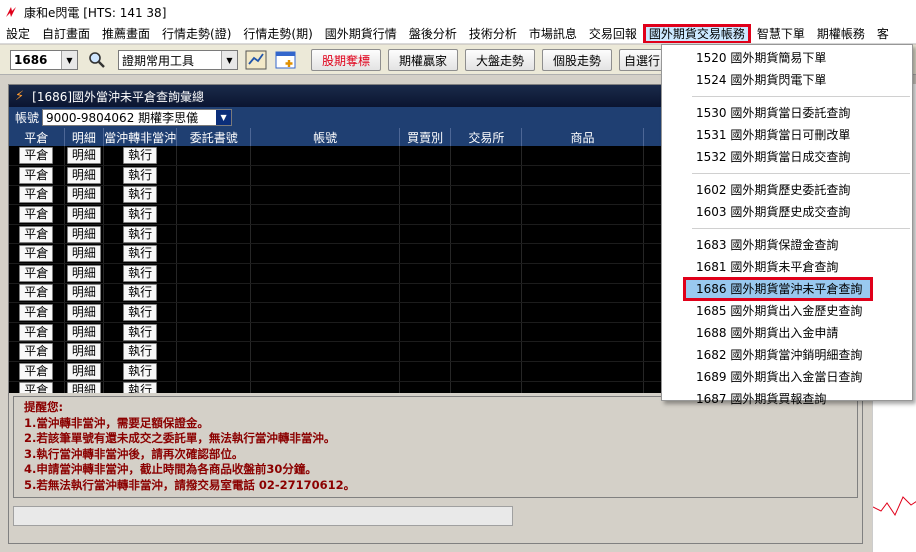 Image resolution: width=916 pixels, height=552 pixels. Describe the element at coordinates (582, 137) in the screenshot. I see `col-header-product: 商品` at that location.